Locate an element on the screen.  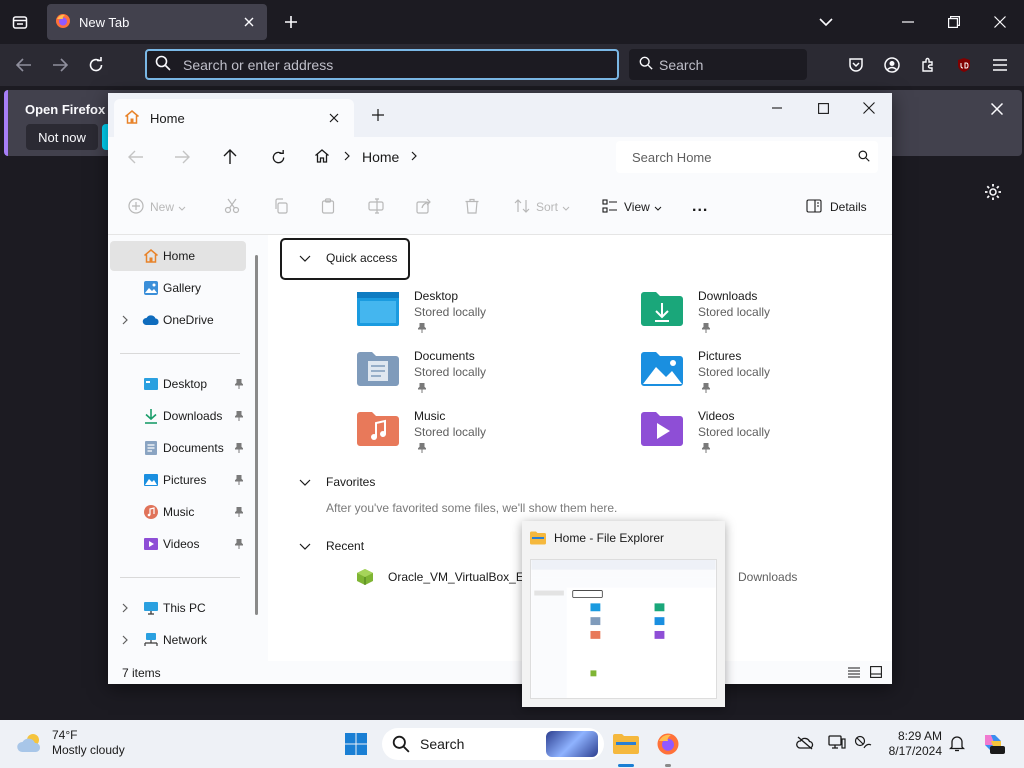
recent-header: Recent is located at coordinates (331, 546).